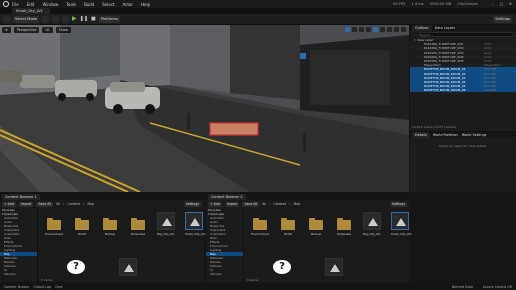 The height and width of the screenshot is (290, 516). I want to click on outliner-row: ROOFTOP_BOOM_ROOM_06 Edit SPF, so click(463, 90).